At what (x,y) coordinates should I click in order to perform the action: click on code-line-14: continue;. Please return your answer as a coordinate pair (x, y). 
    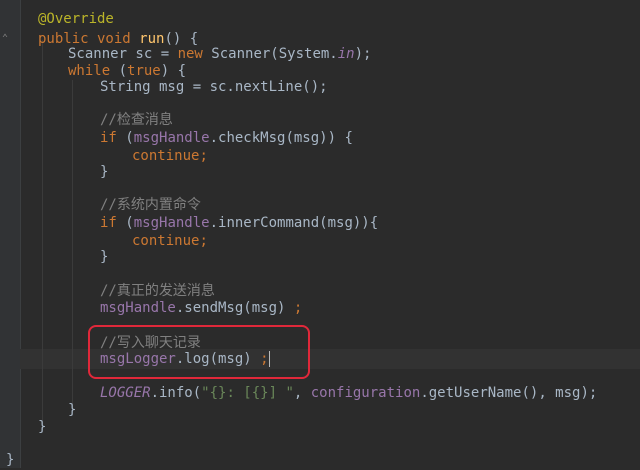
    Looking at the image, I should click on (170, 241).